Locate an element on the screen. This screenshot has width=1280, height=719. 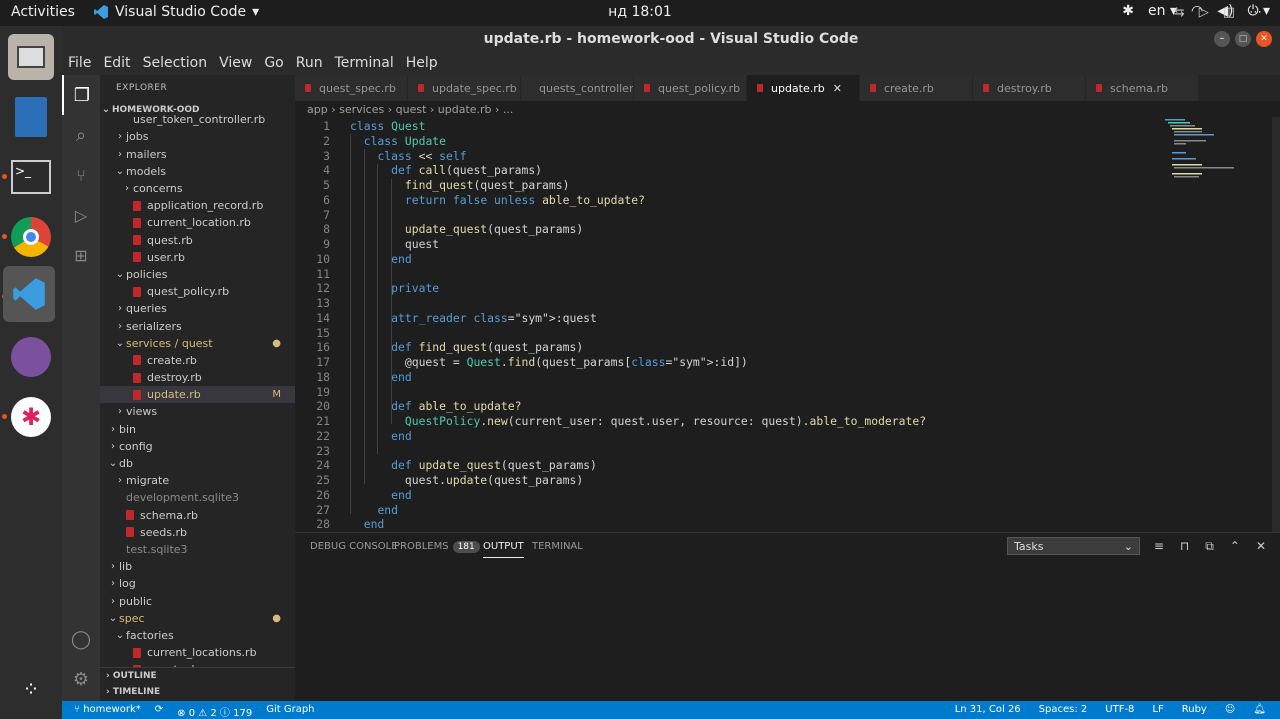
git-graph-button: Git Graph is located at coordinates (290, 711).